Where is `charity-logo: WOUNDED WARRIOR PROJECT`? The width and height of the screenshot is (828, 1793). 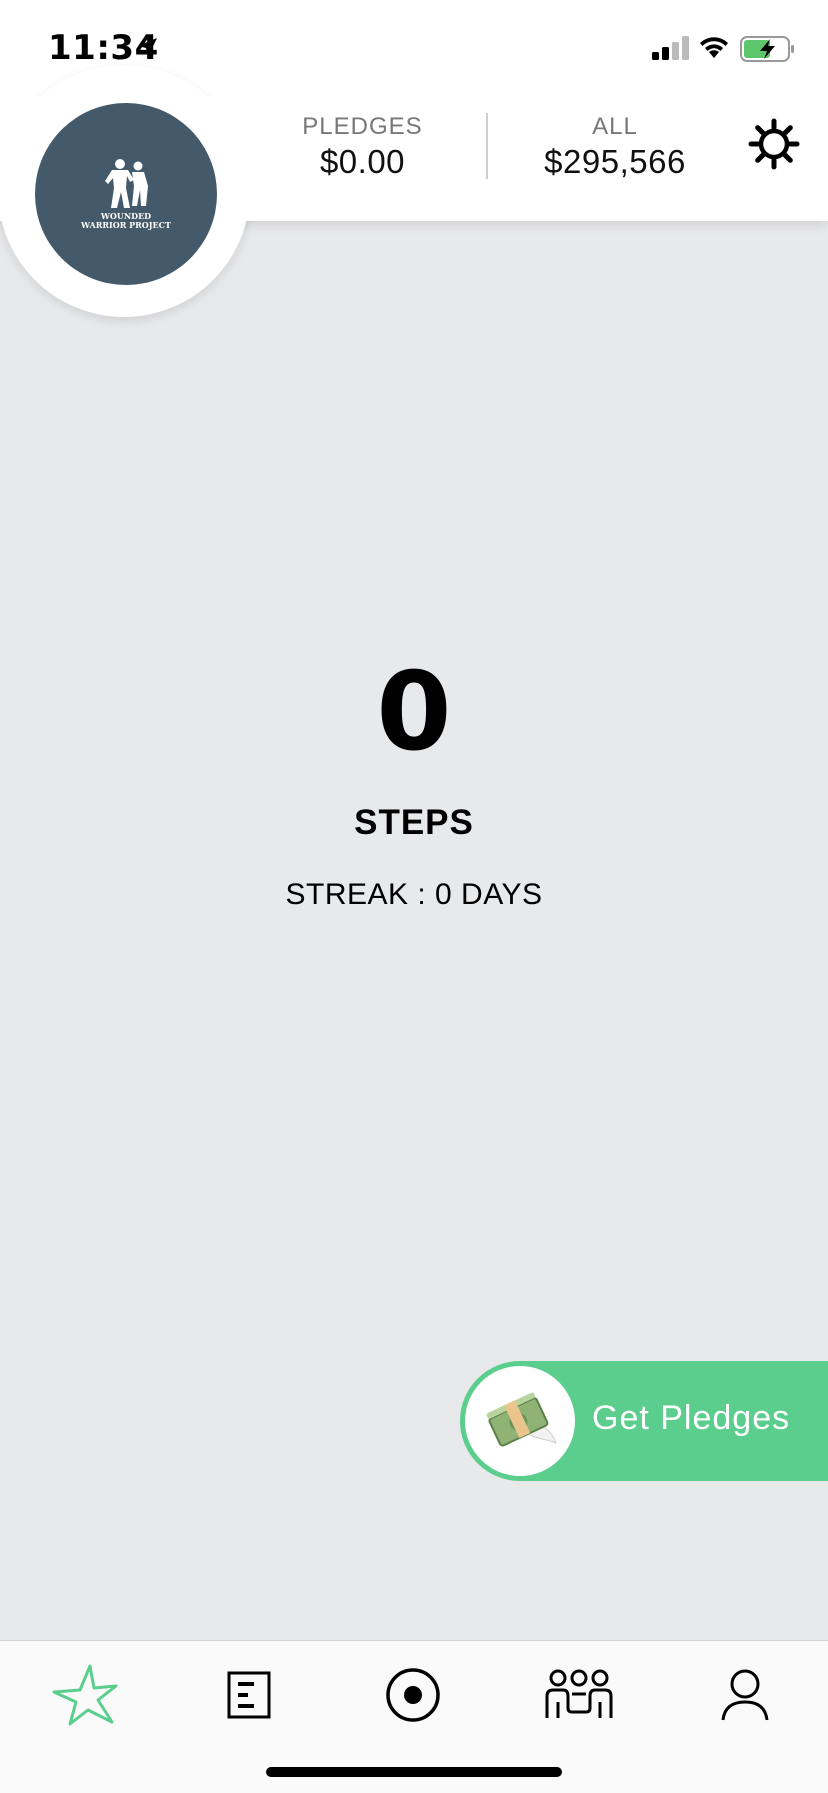 charity-logo: WOUNDED WARRIOR PROJECT is located at coordinates (126, 194).